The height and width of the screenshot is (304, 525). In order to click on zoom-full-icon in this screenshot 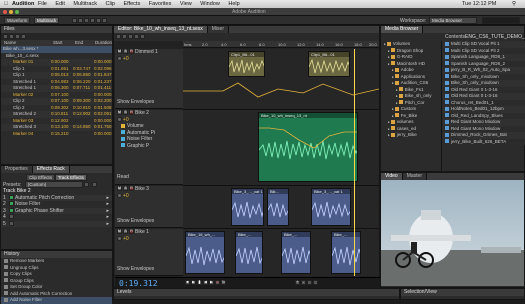, I will do `click(309, 283)`.